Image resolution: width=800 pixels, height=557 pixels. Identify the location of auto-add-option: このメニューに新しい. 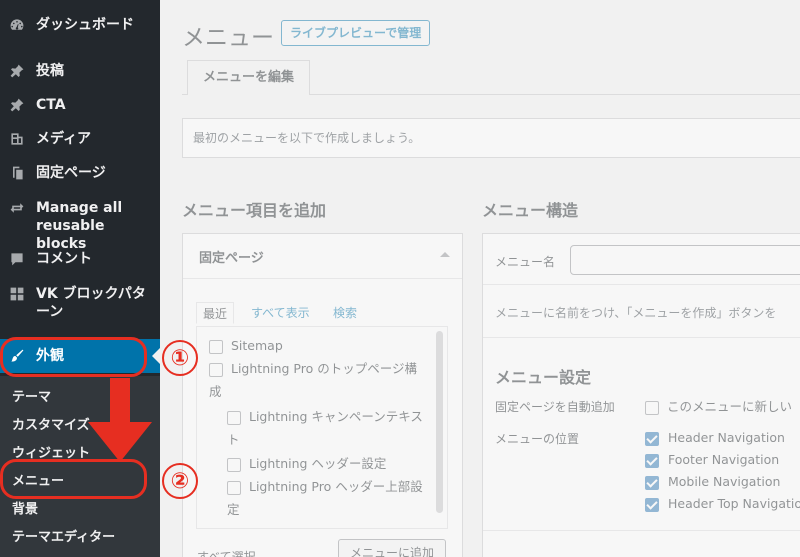
(718, 405).